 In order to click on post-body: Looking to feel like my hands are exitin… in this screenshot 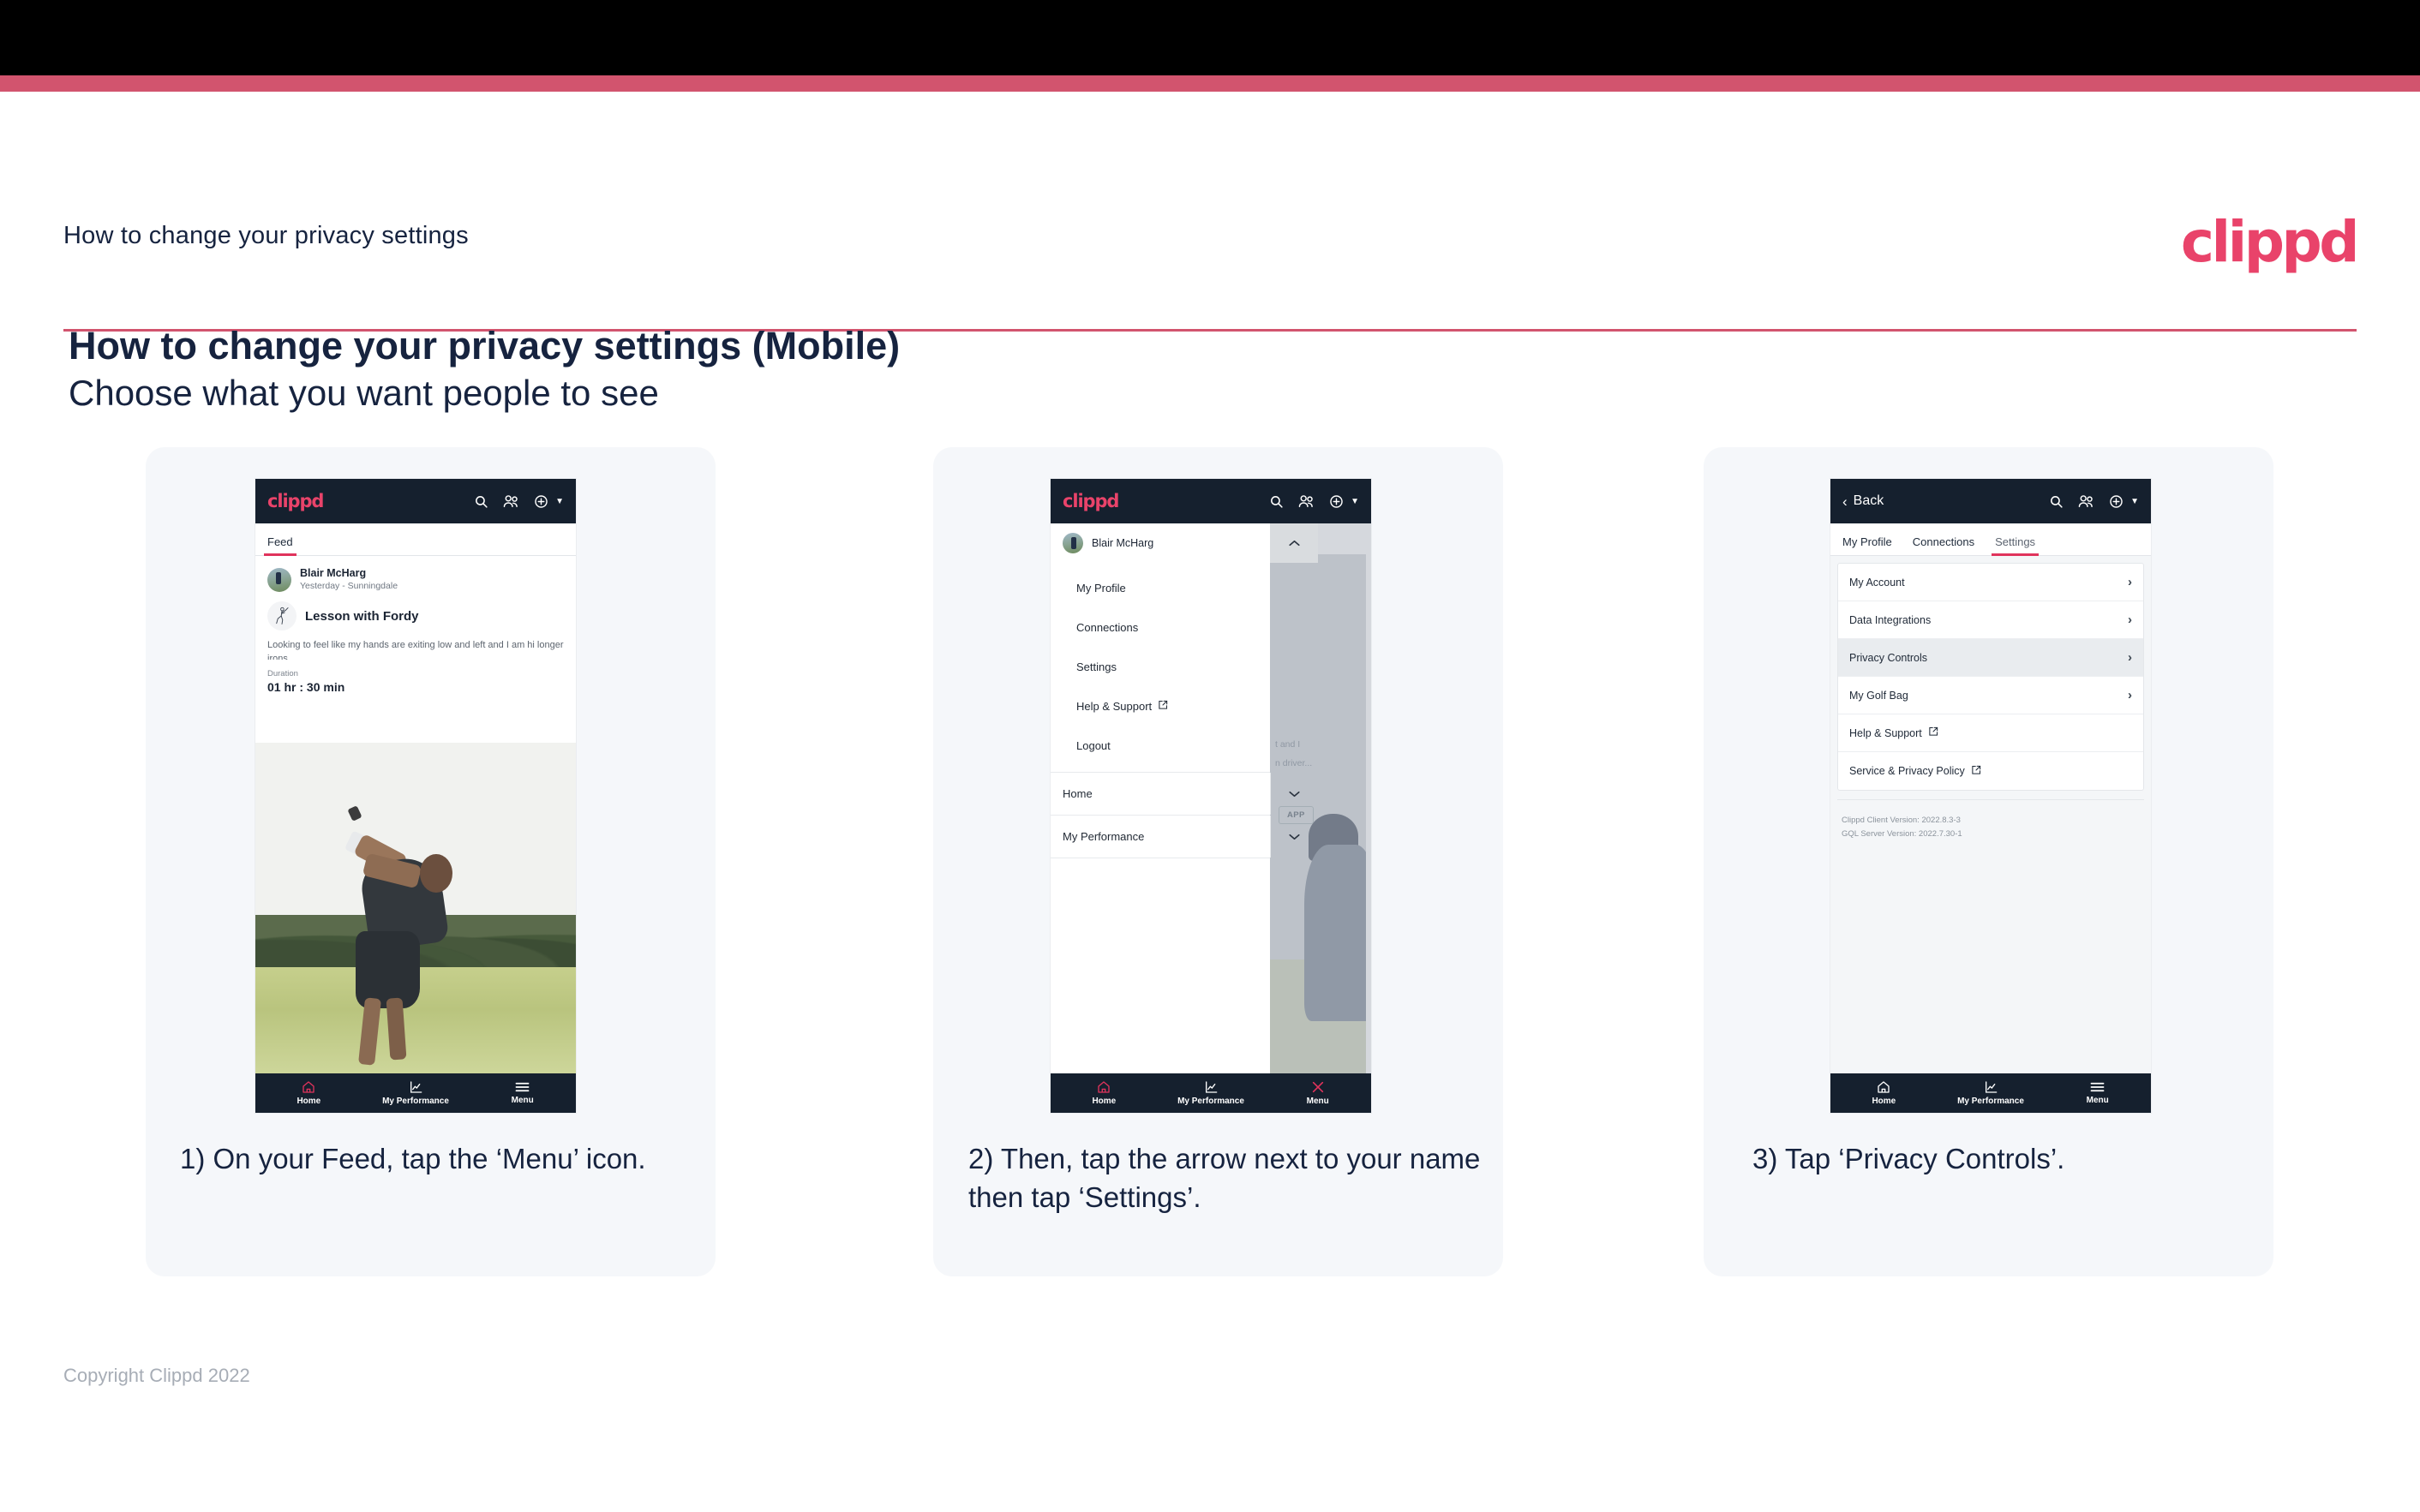, I will do `click(415, 650)`.